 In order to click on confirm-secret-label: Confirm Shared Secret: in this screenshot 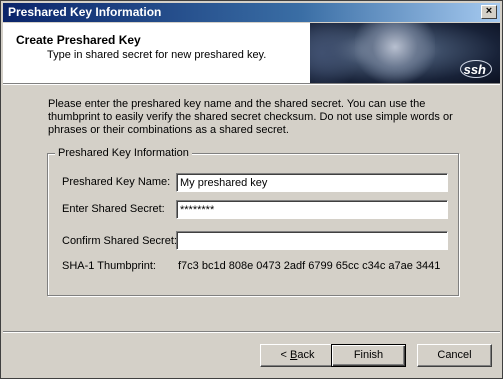, I will do `click(119, 241)`.